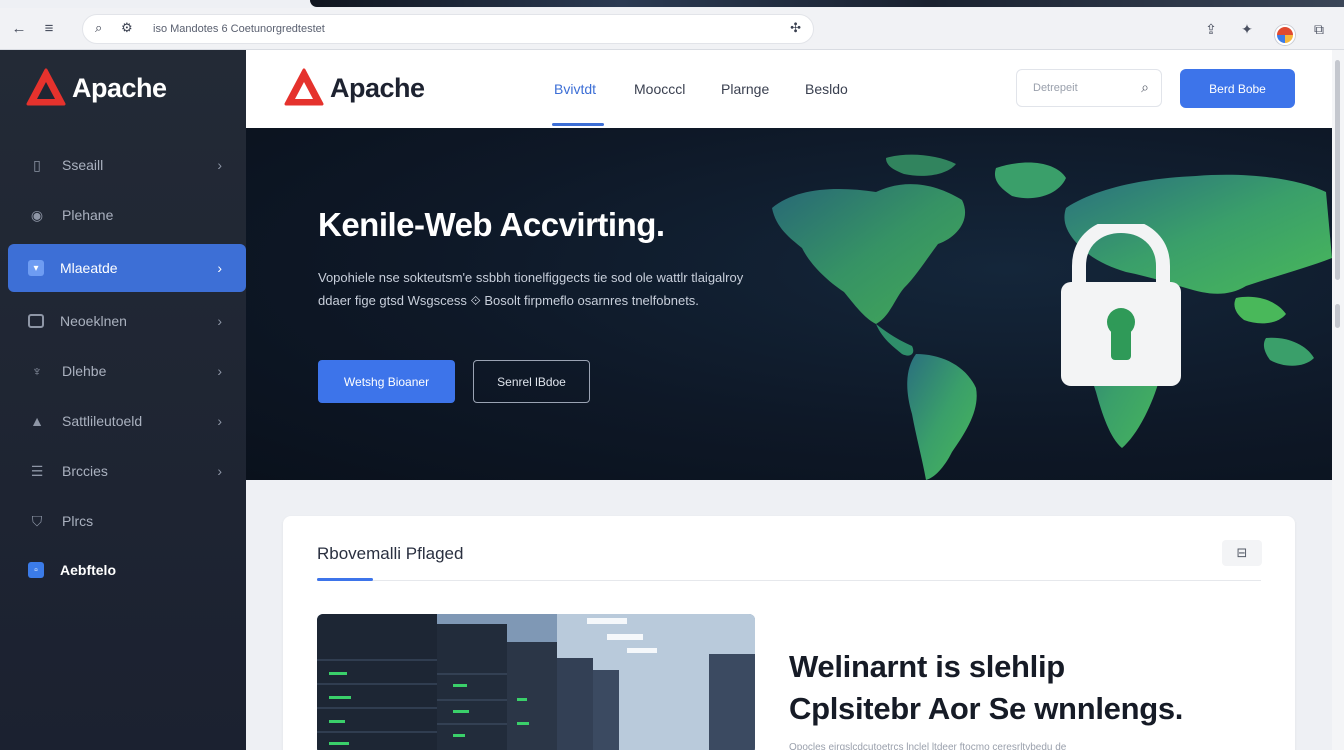  I want to click on pin-icon: ✦, so click(1247, 29).